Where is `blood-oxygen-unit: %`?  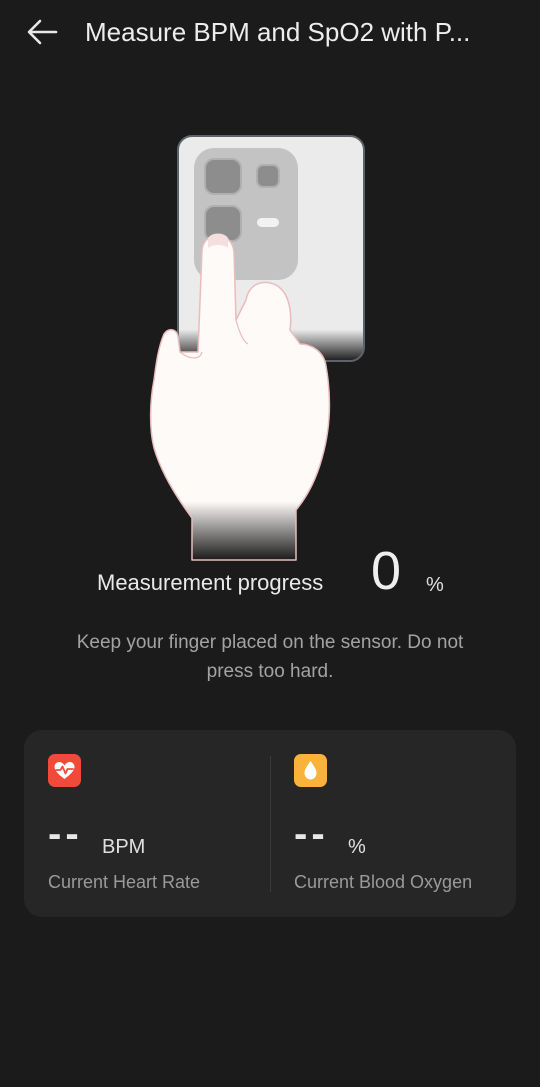 blood-oxygen-unit: % is located at coordinates (357, 847).